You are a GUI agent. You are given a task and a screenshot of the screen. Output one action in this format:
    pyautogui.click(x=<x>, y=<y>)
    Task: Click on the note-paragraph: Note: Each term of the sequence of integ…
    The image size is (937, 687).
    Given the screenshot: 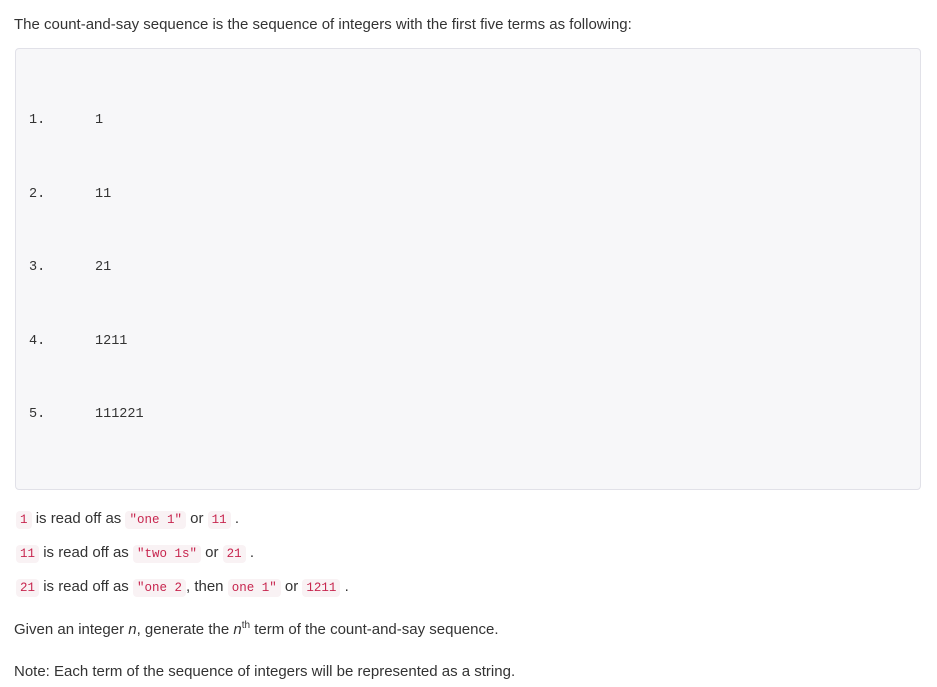 What is the action you would take?
    pyautogui.click(x=265, y=671)
    